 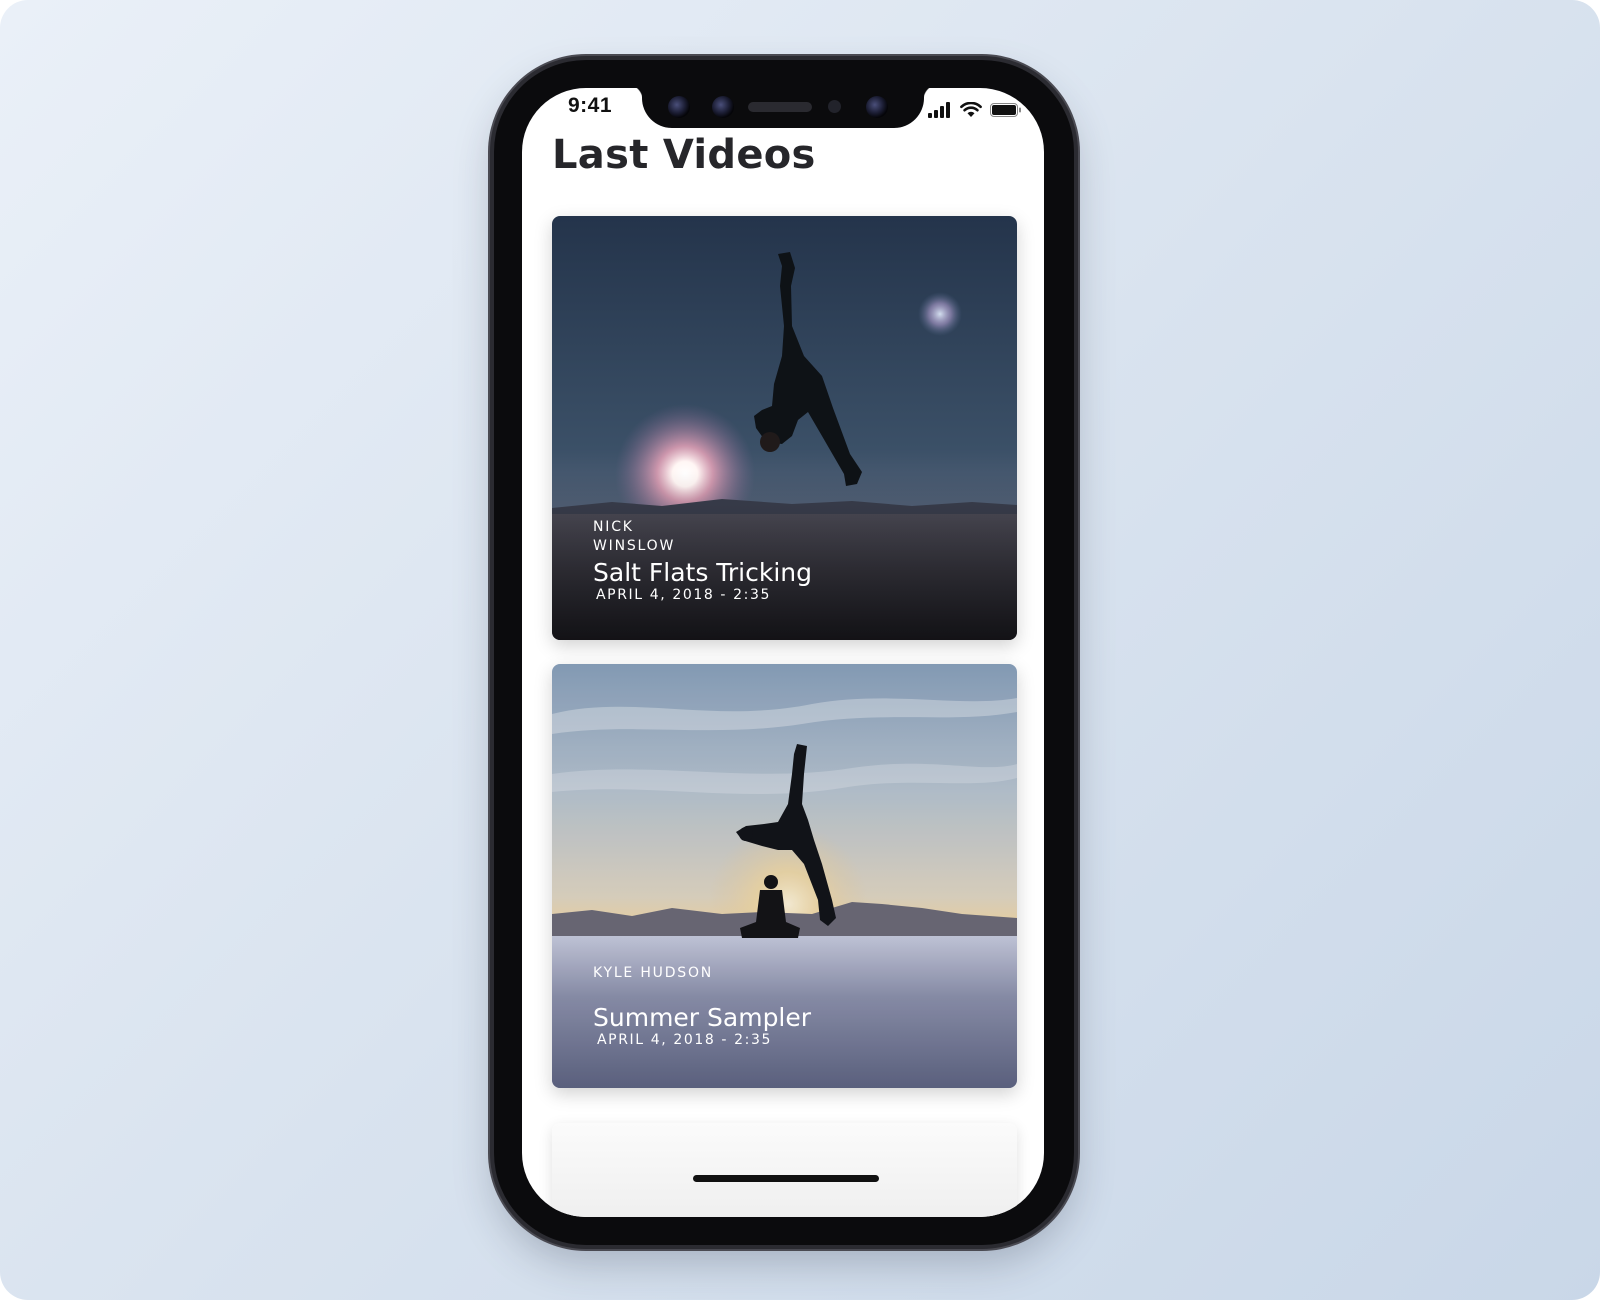 I want to click on video-author: NICK WINSLOW, so click(x=640, y=537).